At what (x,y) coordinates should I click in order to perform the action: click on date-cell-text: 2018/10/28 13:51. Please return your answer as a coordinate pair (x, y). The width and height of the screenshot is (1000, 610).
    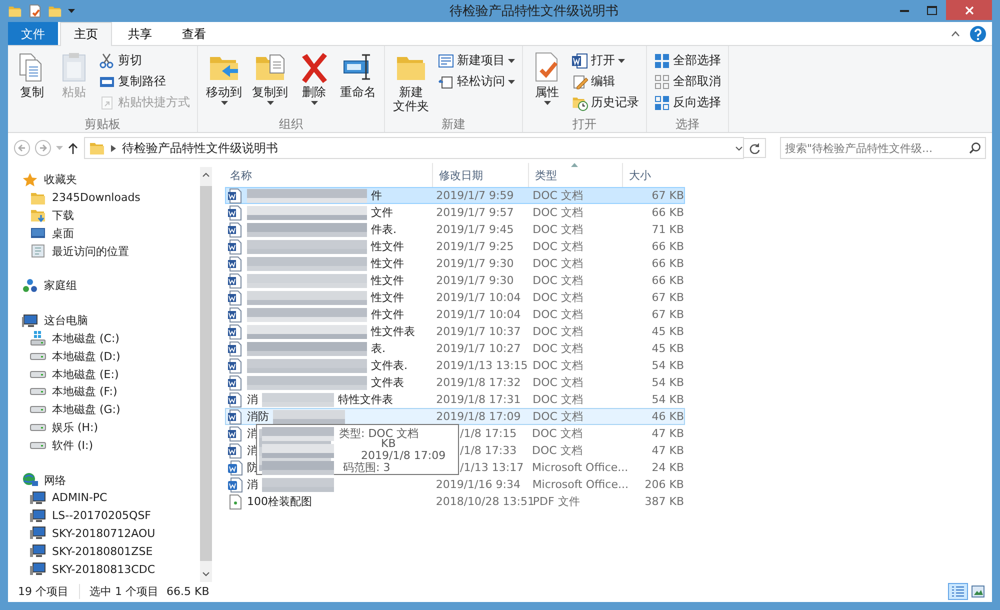
    Looking at the image, I should click on (483, 501).